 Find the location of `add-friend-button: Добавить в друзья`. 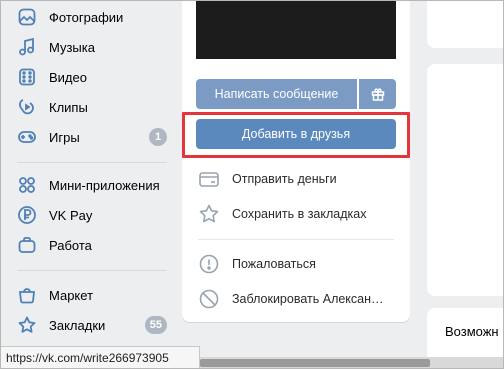

add-friend-button: Добавить в друзья is located at coordinates (296, 134).